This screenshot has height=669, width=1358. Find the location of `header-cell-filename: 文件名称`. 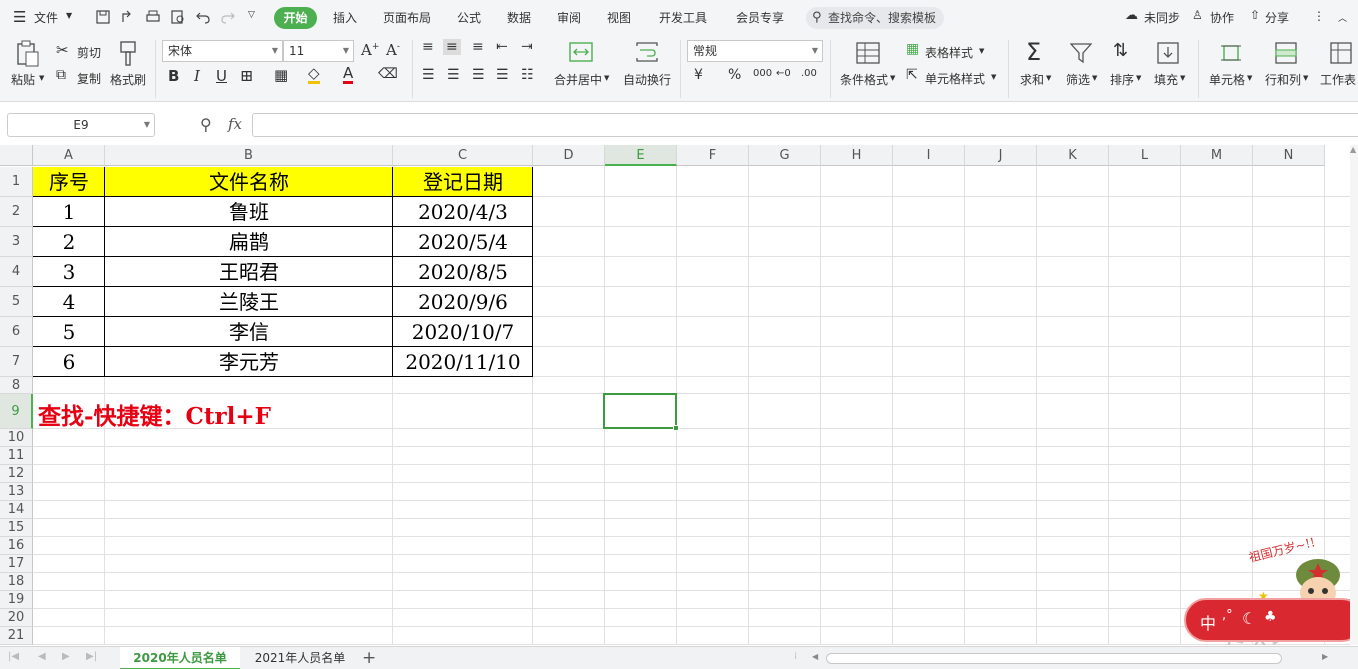

header-cell-filename: 文件名称 is located at coordinates (249, 182).